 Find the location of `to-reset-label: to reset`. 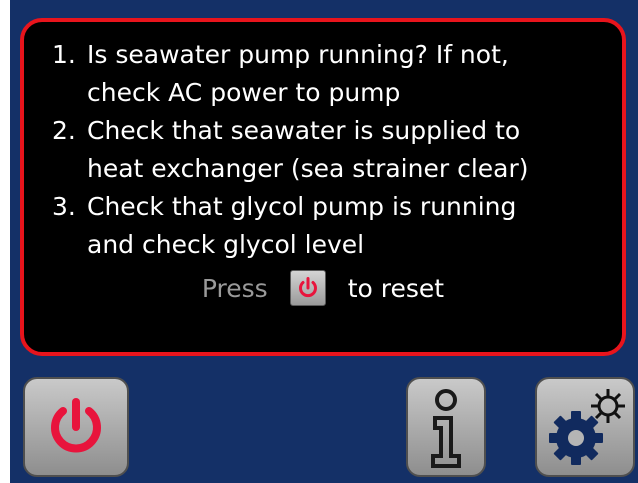

to-reset-label: to reset is located at coordinates (396, 288).